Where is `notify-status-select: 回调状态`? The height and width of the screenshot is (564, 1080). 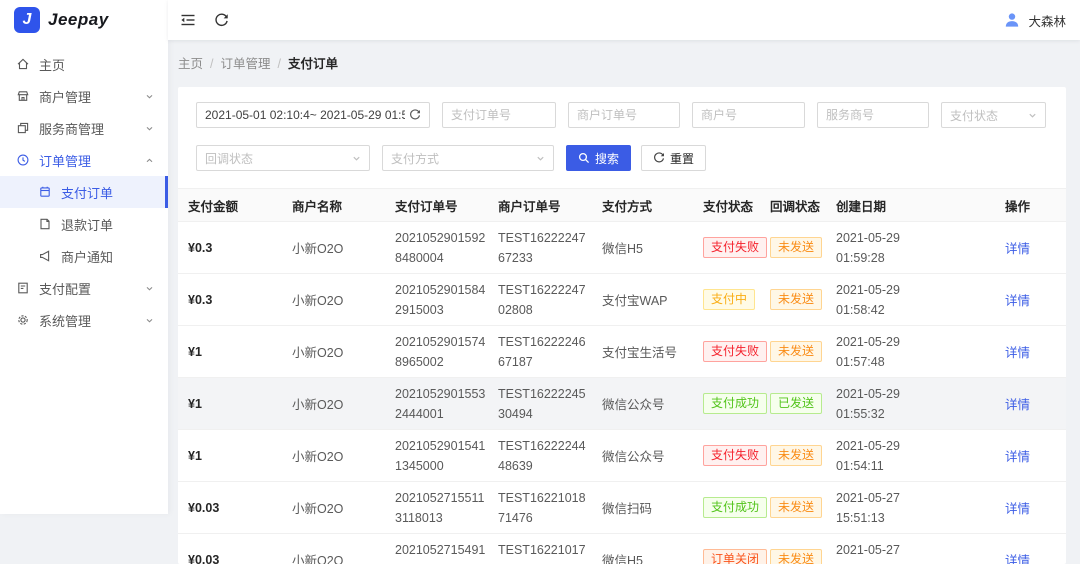 notify-status-select: 回调状态 is located at coordinates (283, 158).